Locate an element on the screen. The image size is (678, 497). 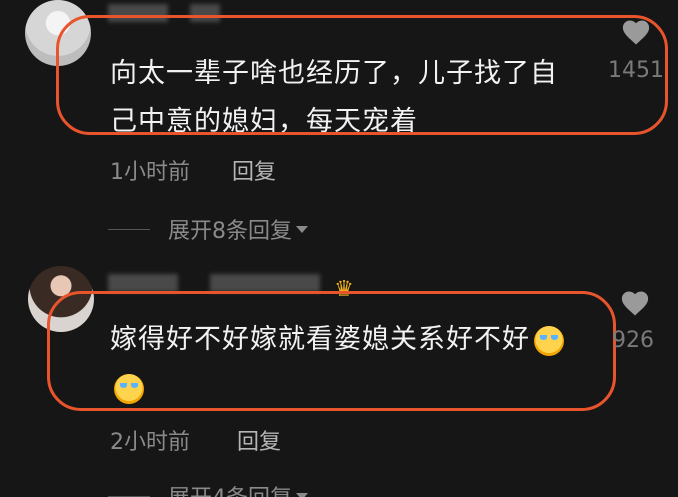
expand-replies-button: 展开8条回复 is located at coordinates (208, 229).